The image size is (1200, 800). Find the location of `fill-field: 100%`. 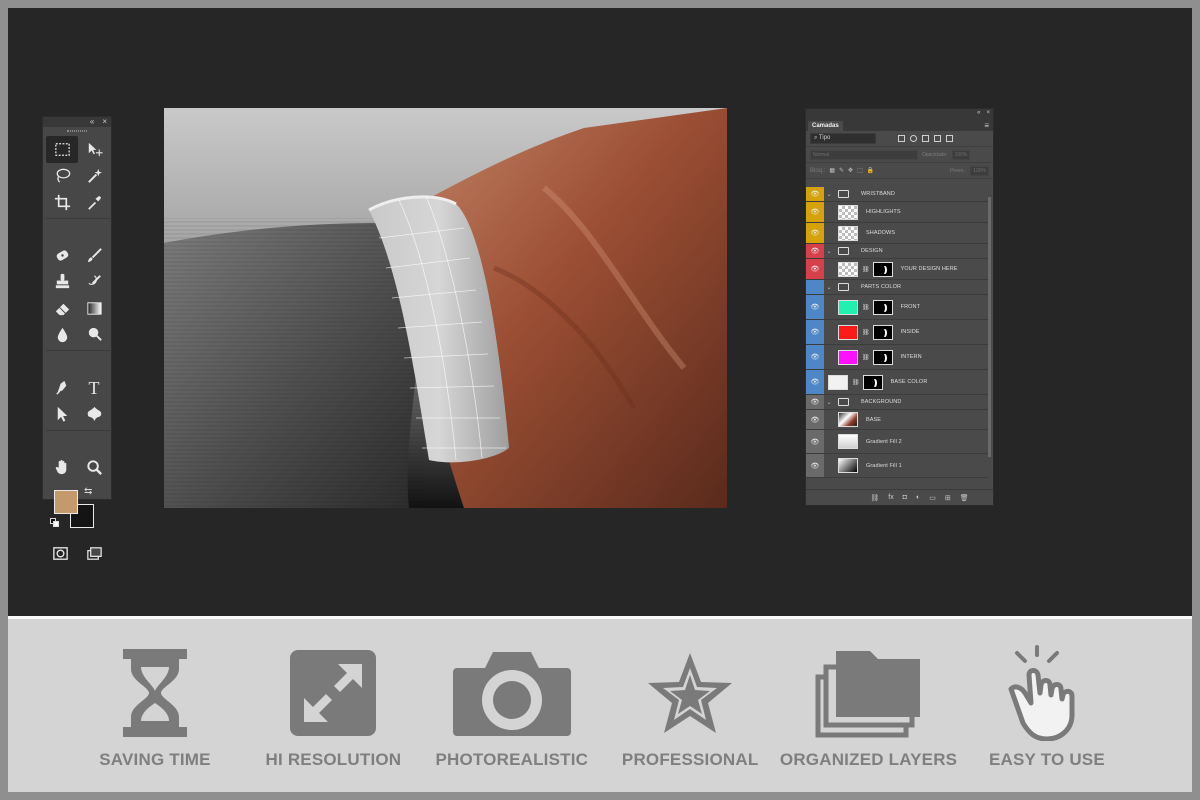

fill-field: 100% is located at coordinates (979, 170).